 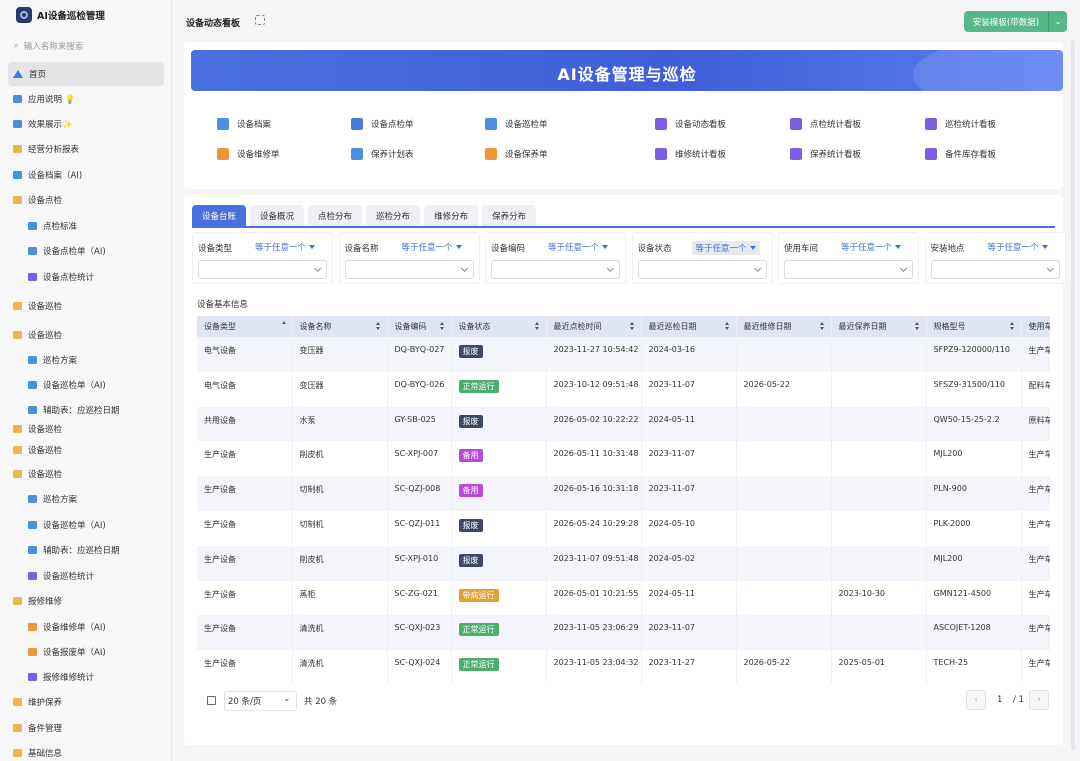 I want to click on page-size-chevron-icon: ⌄, so click(x=287, y=699).